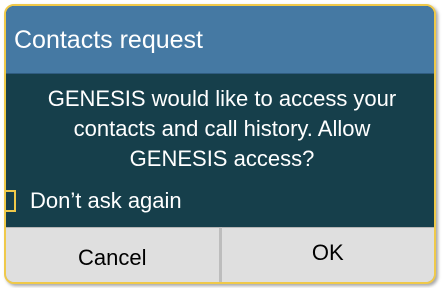 This screenshot has width=444, height=288. What do you see at coordinates (114, 254) in the screenshot?
I see `cancel-button: Cancel` at bounding box center [114, 254].